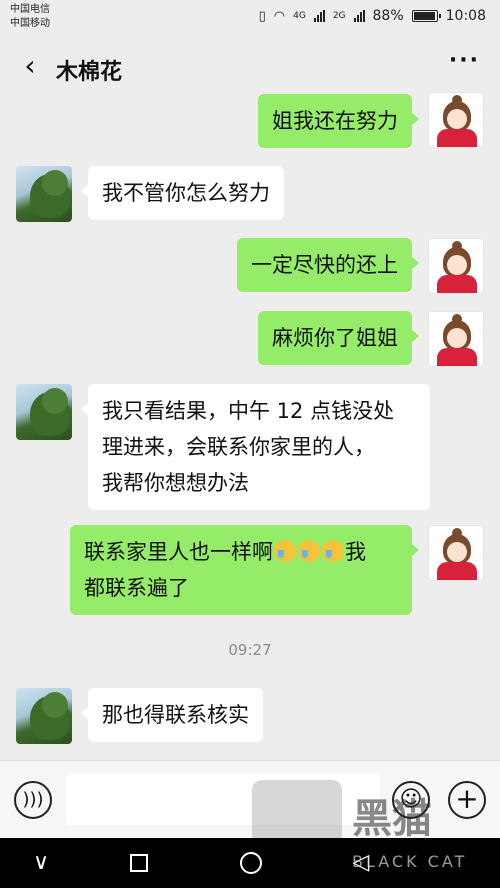 This screenshot has height=888, width=500. I want to click on chat-header: ‹ 木棉花 ···, so click(250, 68).